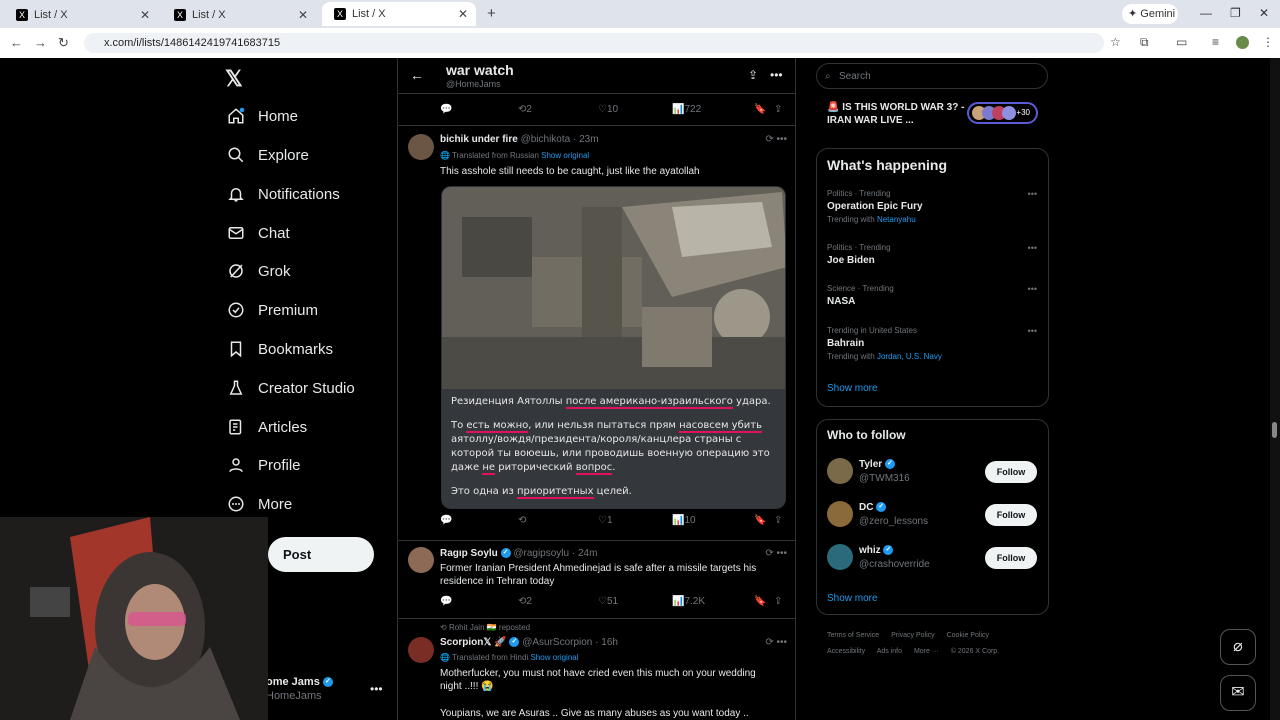  Describe the element at coordinates (1206, 13) in the screenshot. I see `minimize-icon: —` at that location.